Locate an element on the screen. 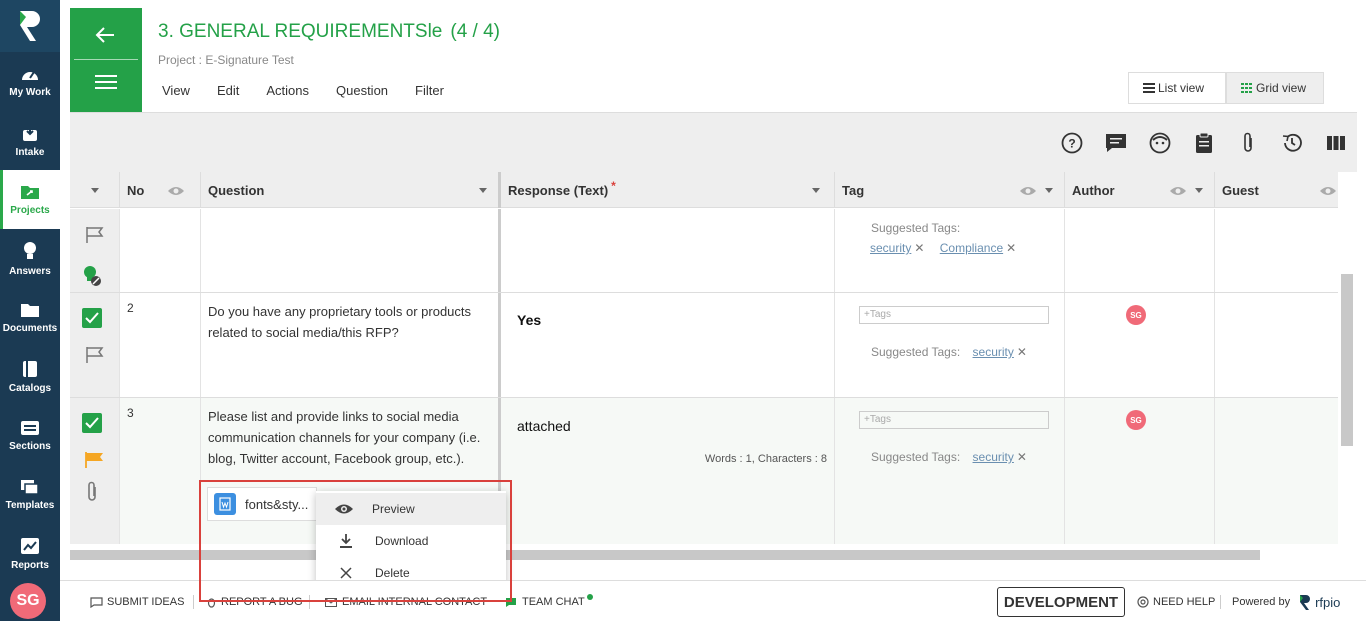 The width and height of the screenshot is (1366, 621). nav-documents: Documents is located at coordinates (30, 317).